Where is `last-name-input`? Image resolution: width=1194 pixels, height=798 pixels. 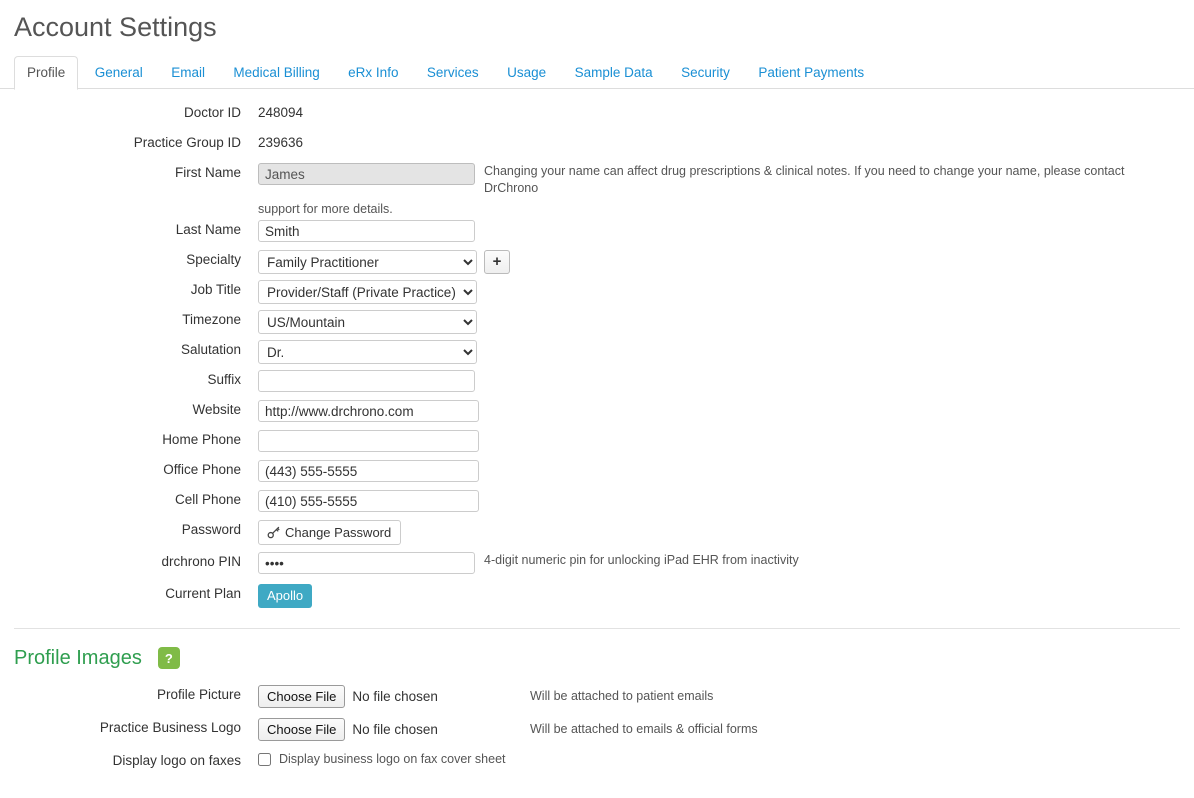 last-name-input is located at coordinates (366, 231).